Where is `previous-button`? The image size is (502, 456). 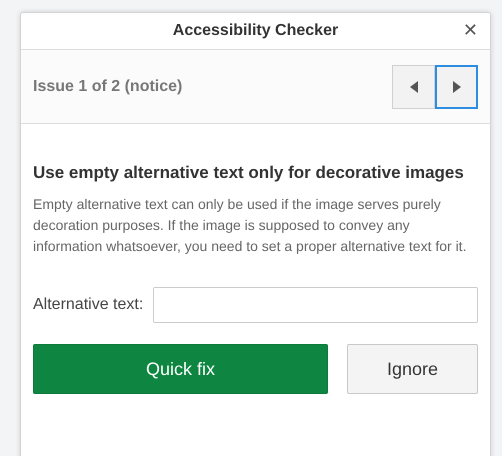 previous-button is located at coordinates (413, 86).